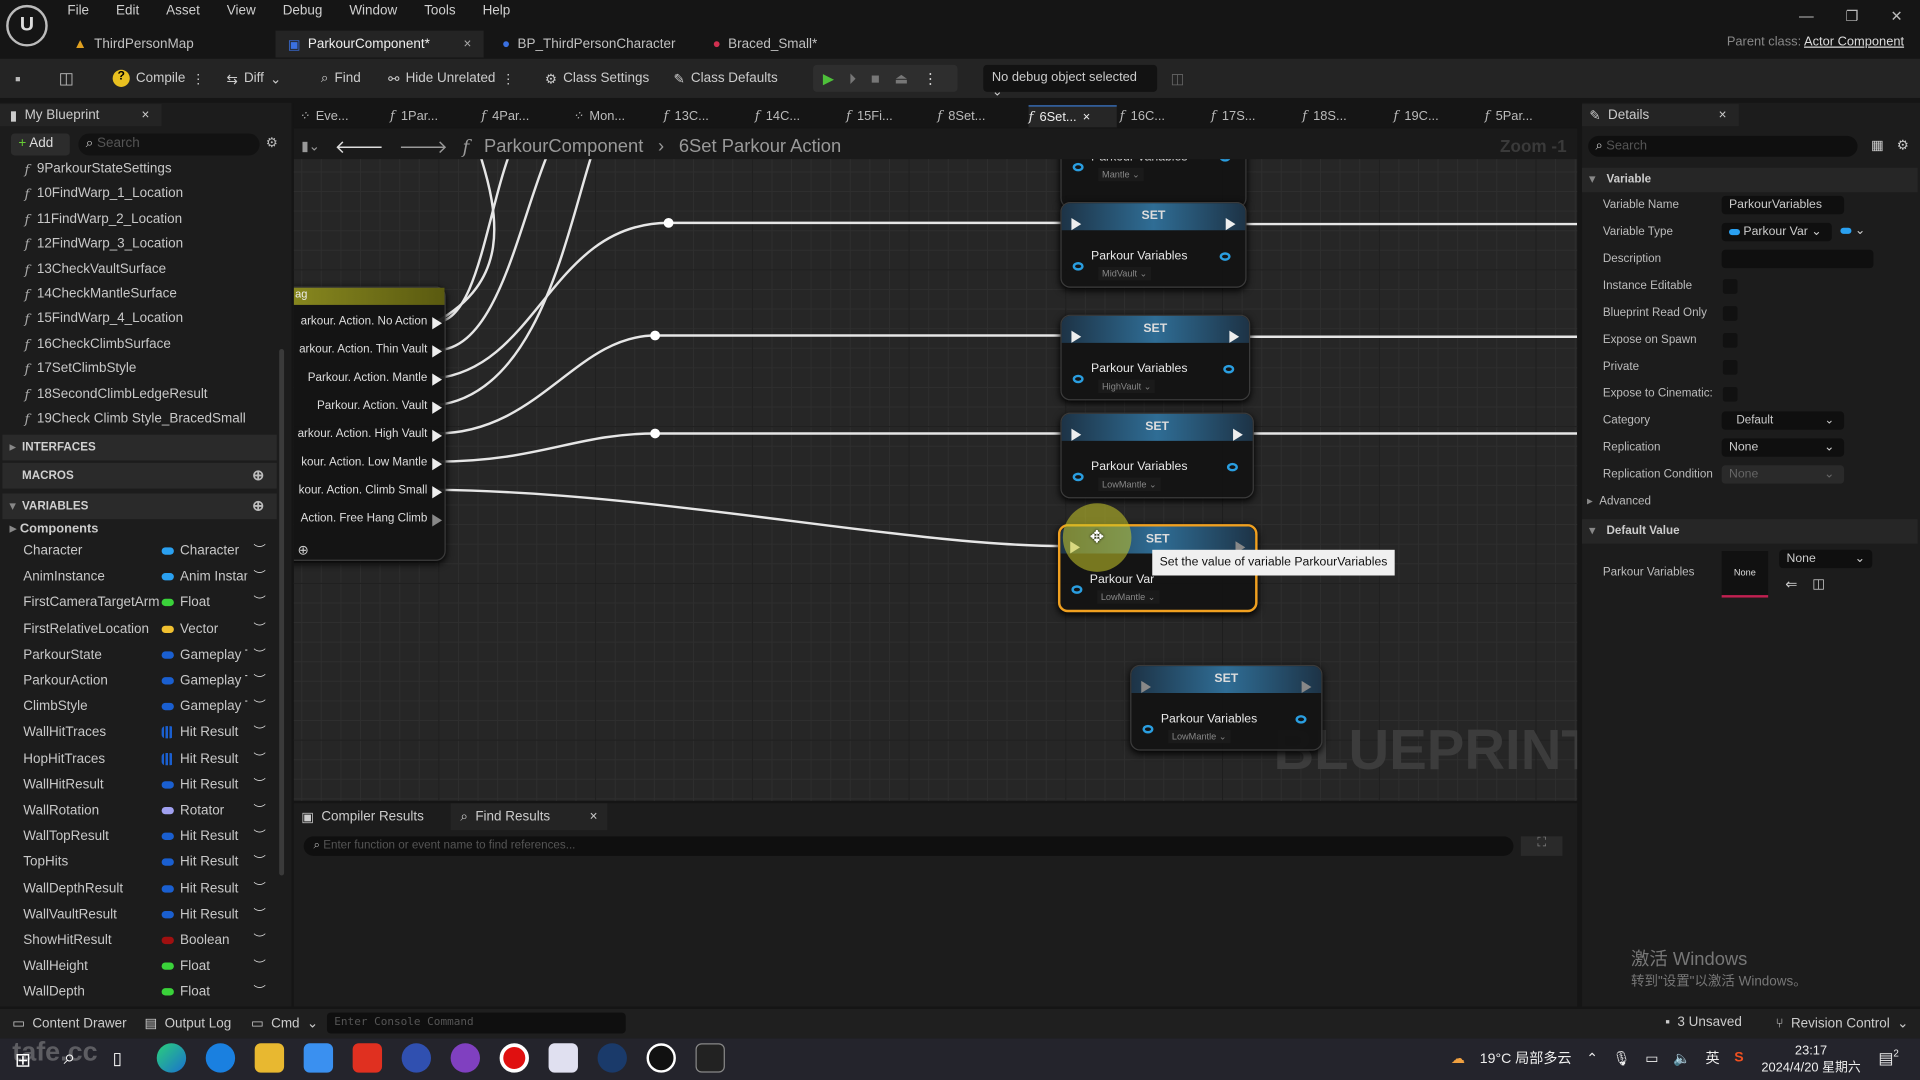 Image resolution: width=1920 pixels, height=1080 pixels. Describe the element at coordinates (852, 78) in the screenshot. I see `step-icon: ⏵` at that location.